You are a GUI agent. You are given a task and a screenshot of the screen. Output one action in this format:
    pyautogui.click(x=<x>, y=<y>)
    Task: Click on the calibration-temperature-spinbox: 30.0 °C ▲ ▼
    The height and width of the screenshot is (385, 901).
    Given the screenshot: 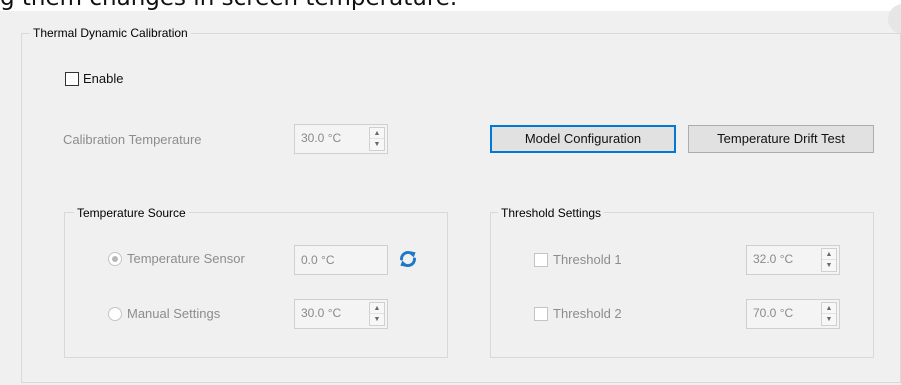 What is the action you would take?
    pyautogui.click(x=341, y=139)
    